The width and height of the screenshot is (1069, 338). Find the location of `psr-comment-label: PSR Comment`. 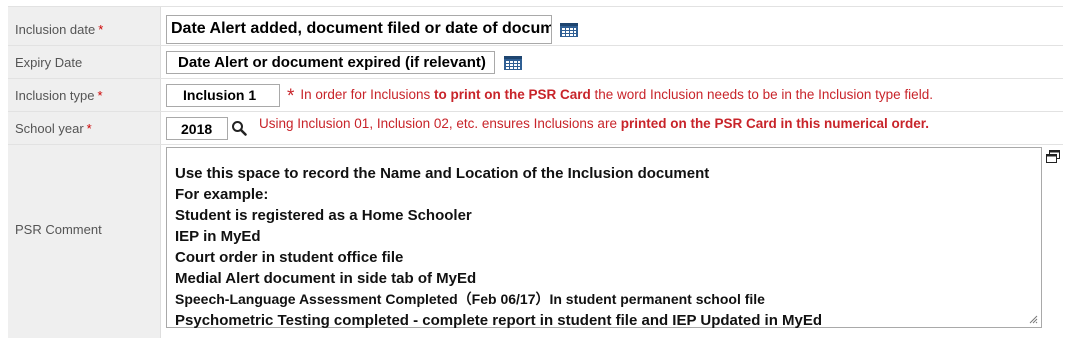

psr-comment-label: PSR Comment is located at coordinates (58, 229).